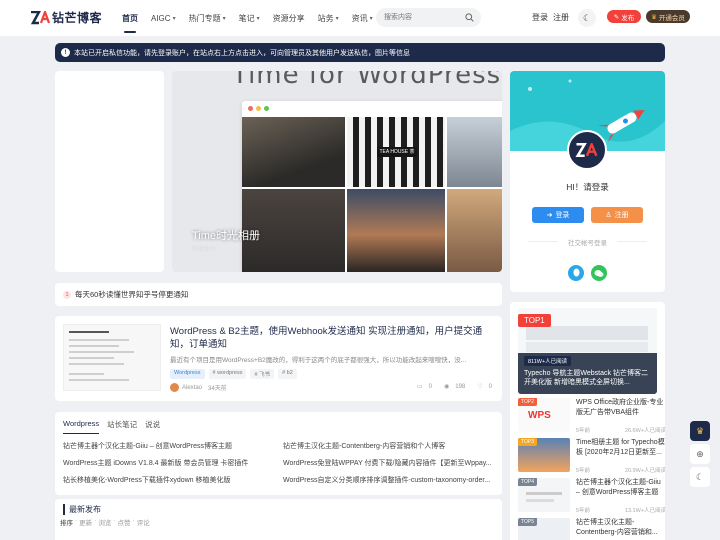 The image size is (720, 540). Describe the element at coordinates (389, 449) in the screenshot. I see `list-item: 钻芒博主汉化主题-Contentberg-内容营销和个人博客` at that location.